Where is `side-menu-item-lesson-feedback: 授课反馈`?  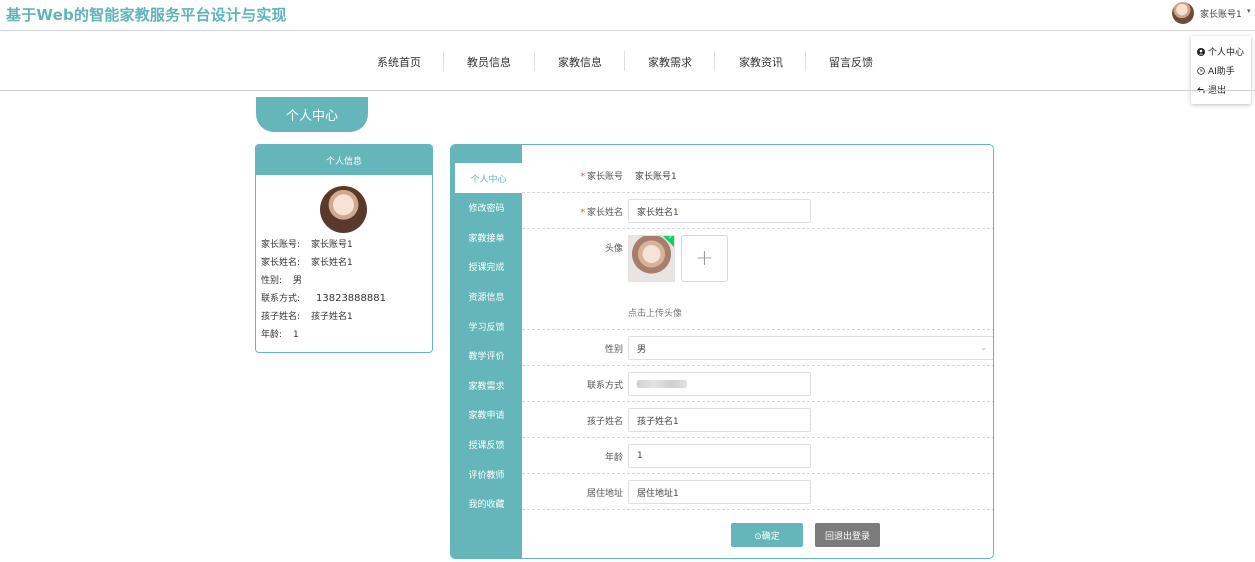
side-menu-item-lesson-feedback: 授课反馈 is located at coordinates (486, 444).